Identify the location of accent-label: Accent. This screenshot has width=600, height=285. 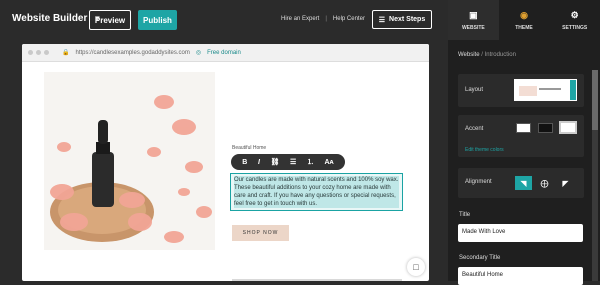
(474, 129).